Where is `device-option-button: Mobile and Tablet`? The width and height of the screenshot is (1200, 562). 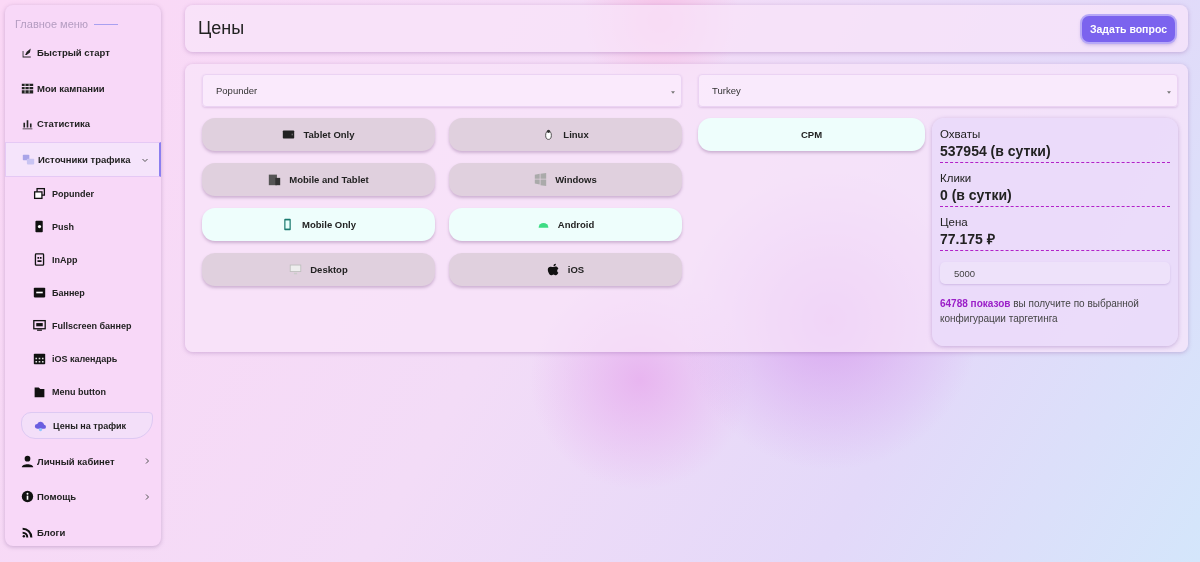 device-option-button: Mobile and Tablet is located at coordinates (318, 179).